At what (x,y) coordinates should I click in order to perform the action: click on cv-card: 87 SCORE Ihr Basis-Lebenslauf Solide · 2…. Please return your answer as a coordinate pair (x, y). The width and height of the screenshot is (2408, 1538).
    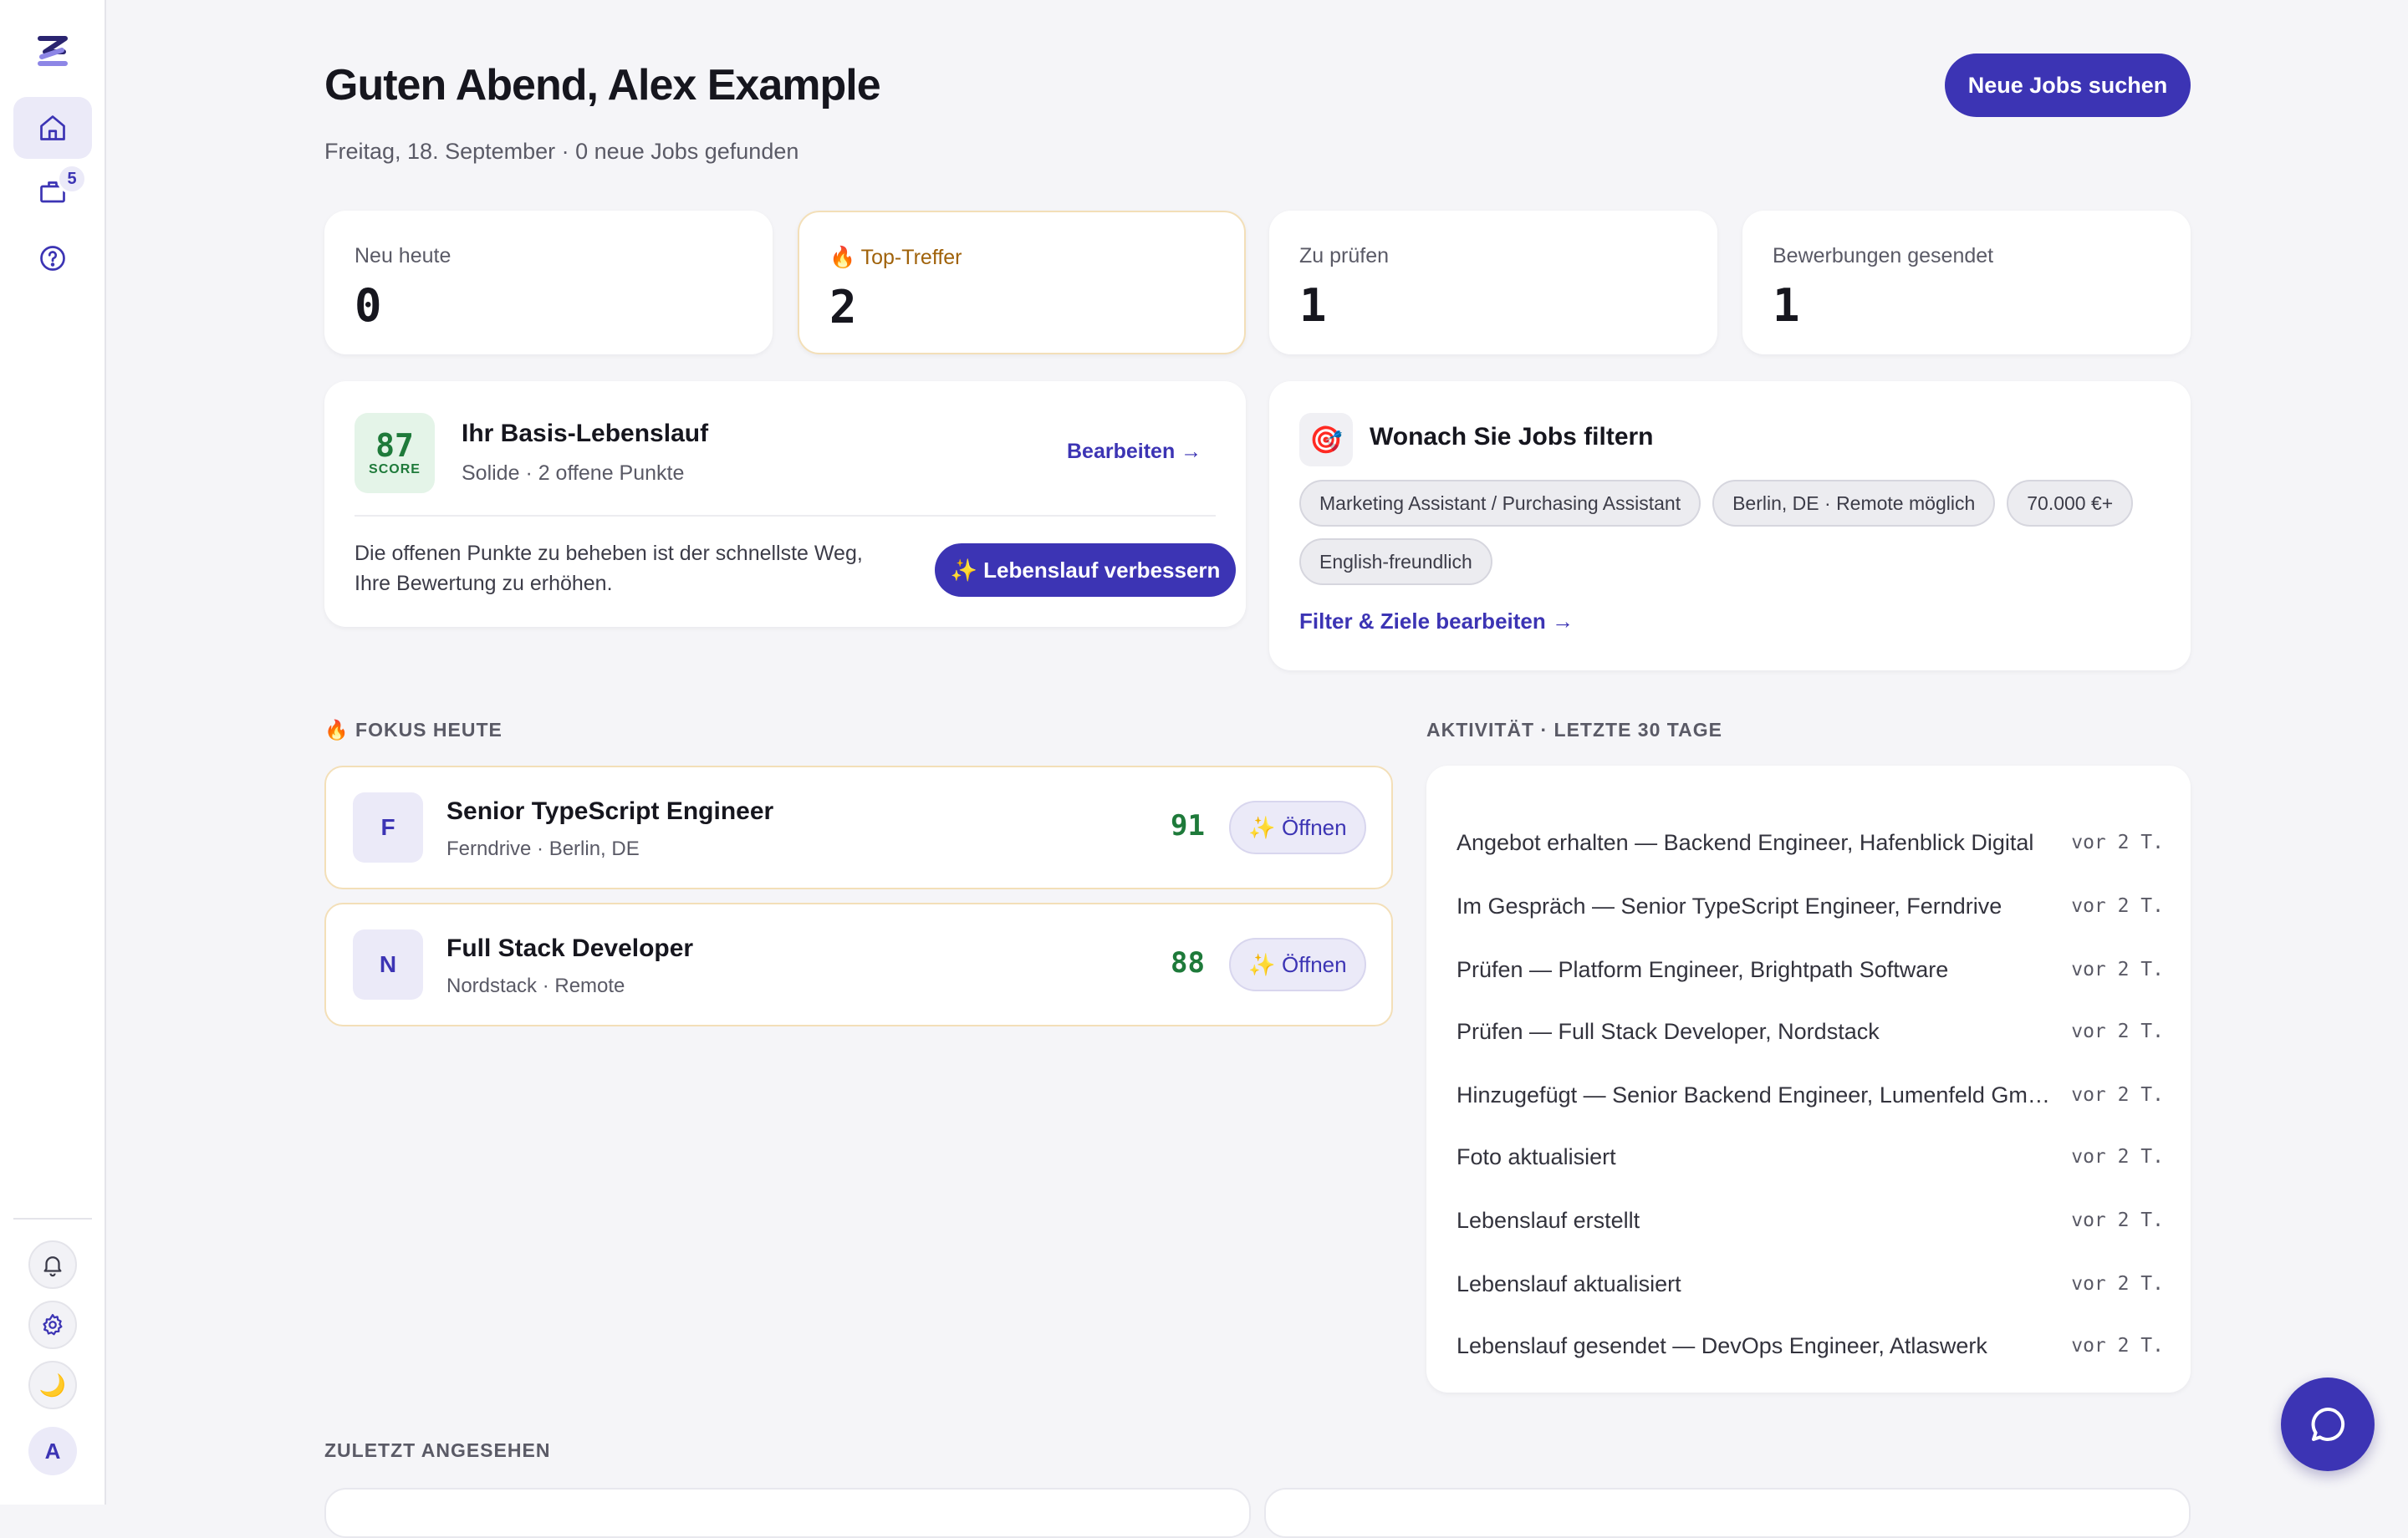
    Looking at the image, I should click on (785, 504).